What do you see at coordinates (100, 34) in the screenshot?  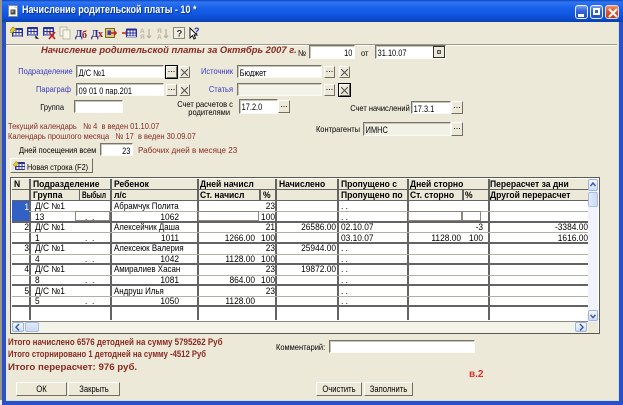 I see `svg-text: х` at bounding box center [100, 34].